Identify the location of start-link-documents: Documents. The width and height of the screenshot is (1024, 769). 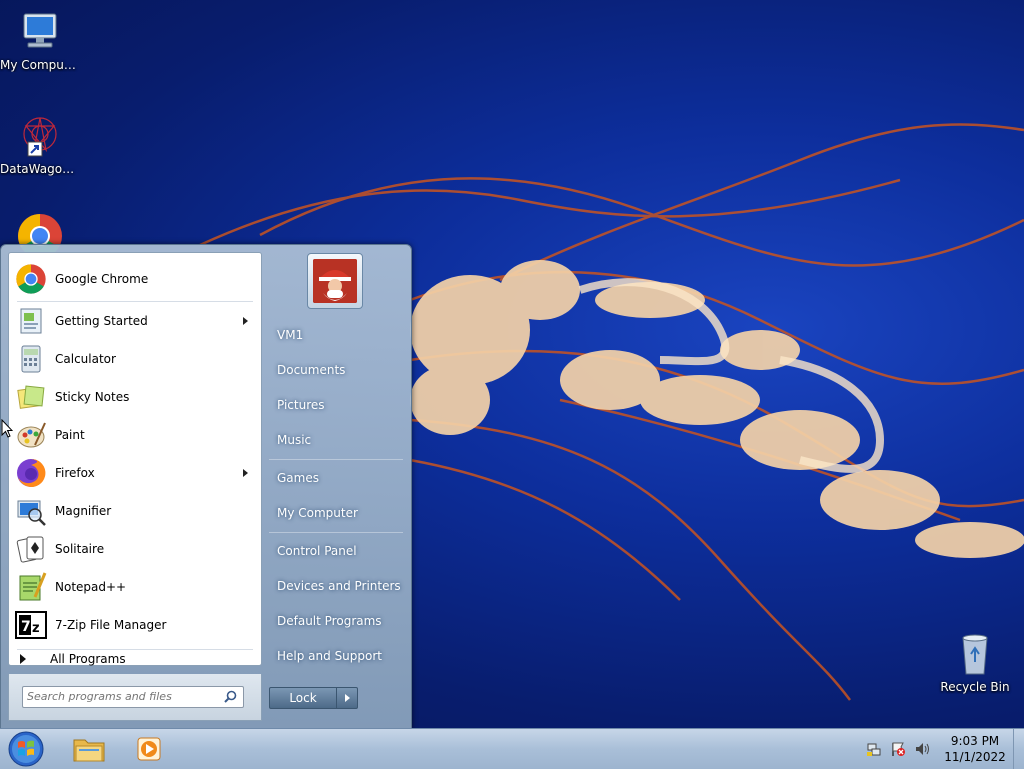
(340, 370).